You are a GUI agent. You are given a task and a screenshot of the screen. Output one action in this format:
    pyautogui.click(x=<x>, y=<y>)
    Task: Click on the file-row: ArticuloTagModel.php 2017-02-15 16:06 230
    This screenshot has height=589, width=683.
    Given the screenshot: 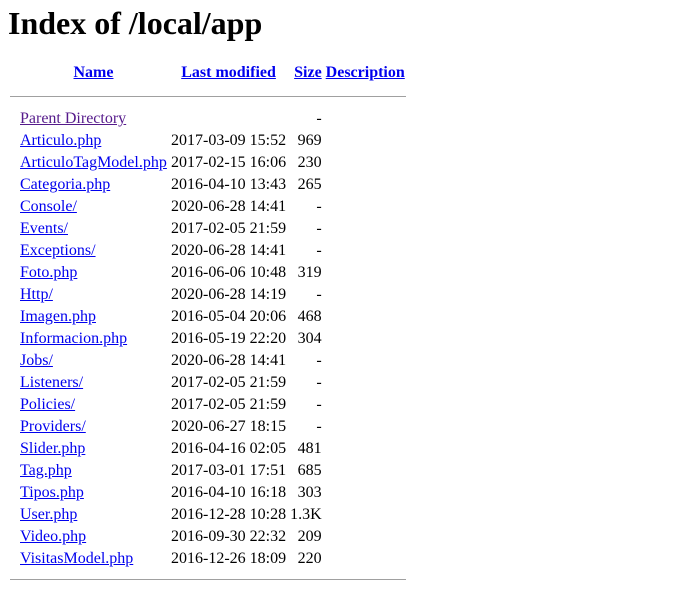 What is the action you would take?
    pyautogui.click(x=208, y=163)
    